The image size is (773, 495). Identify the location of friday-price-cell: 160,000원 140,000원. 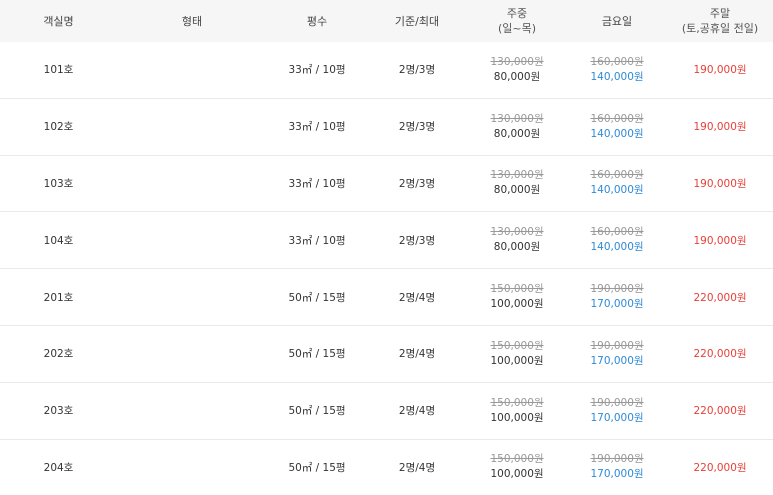
(617, 70).